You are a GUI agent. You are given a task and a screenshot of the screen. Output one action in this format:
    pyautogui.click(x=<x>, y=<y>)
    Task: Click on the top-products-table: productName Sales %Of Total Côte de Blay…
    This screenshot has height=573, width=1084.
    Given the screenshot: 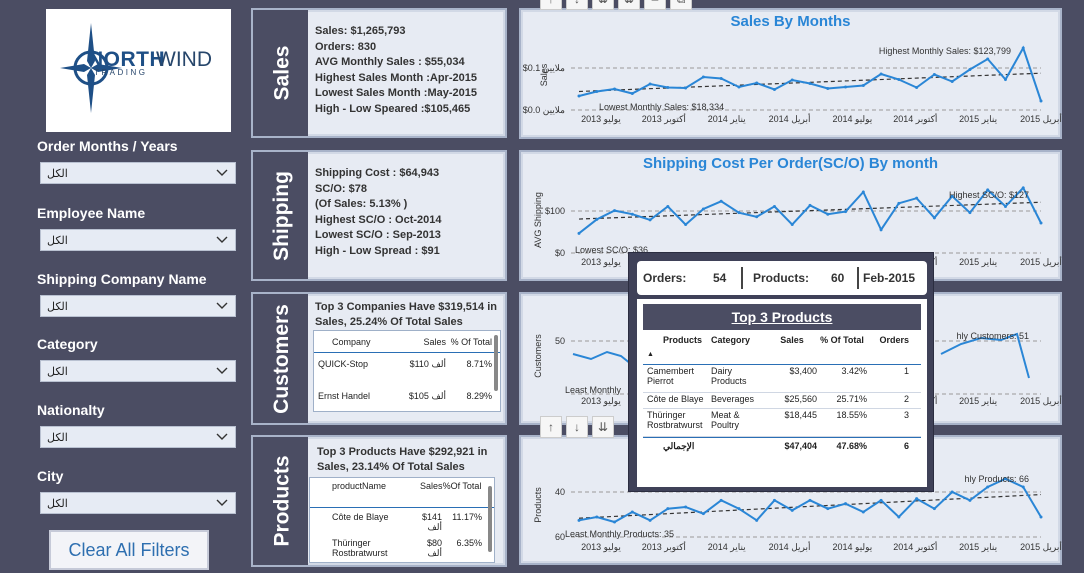 What is the action you would take?
    pyautogui.click(x=402, y=520)
    